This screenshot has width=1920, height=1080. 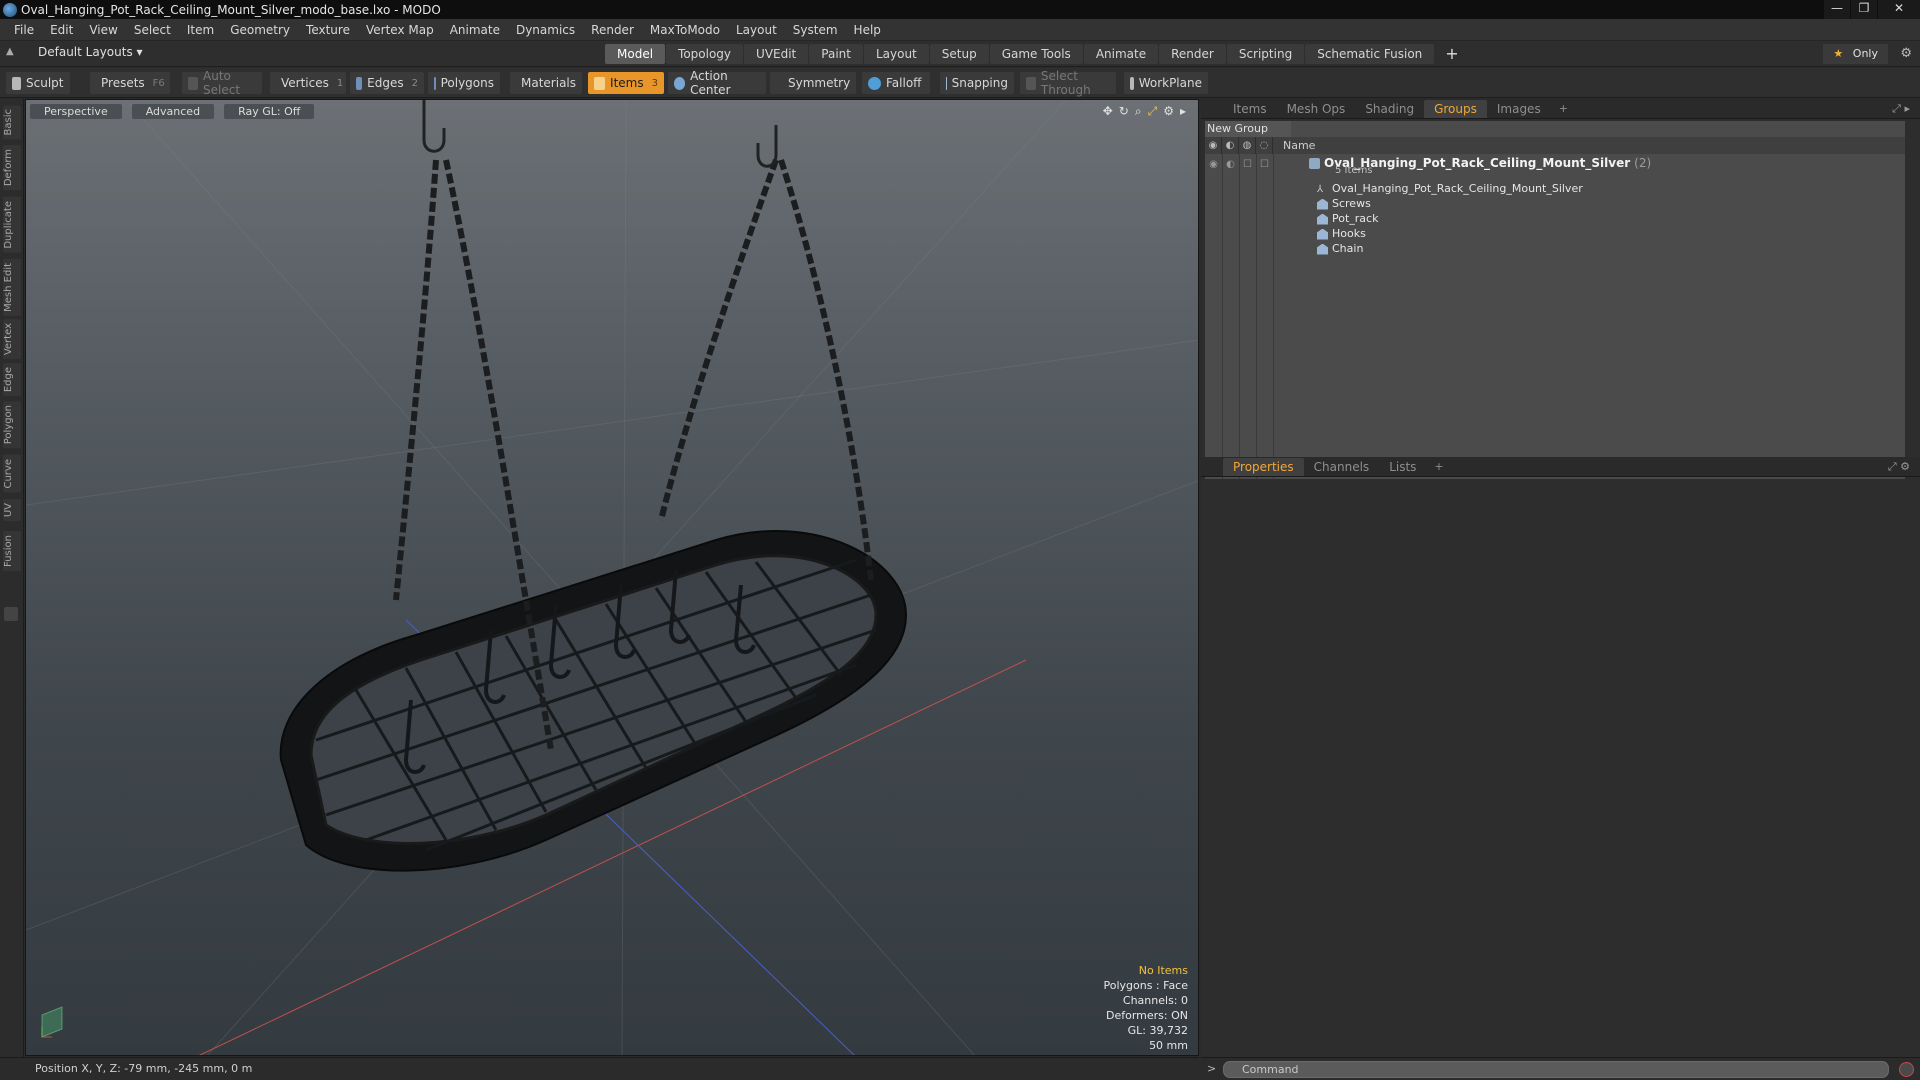 I want to click on tab-shading: Shading, so click(x=1389, y=109).